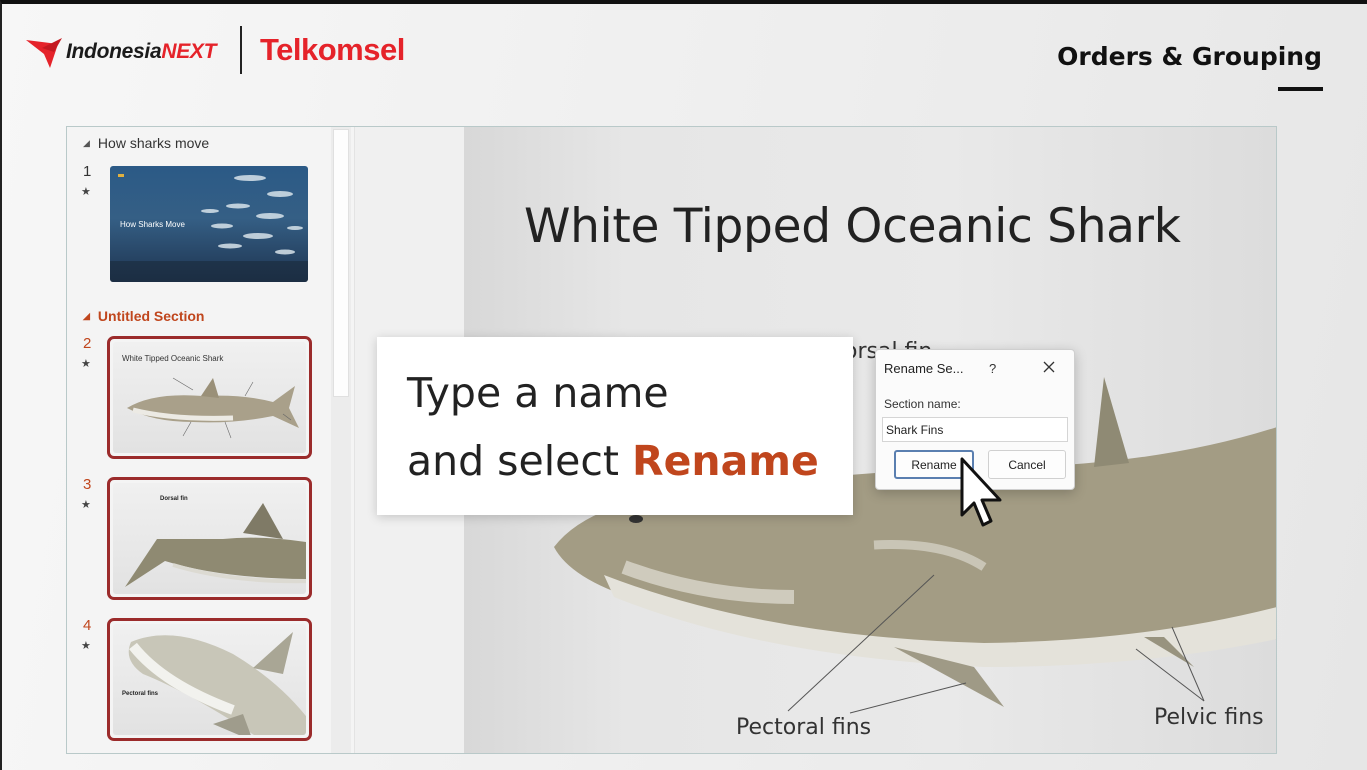  What do you see at coordinates (725, 461) in the screenshot?
I see `callout-accent-text: Rename` at bounding box center [725, 461].